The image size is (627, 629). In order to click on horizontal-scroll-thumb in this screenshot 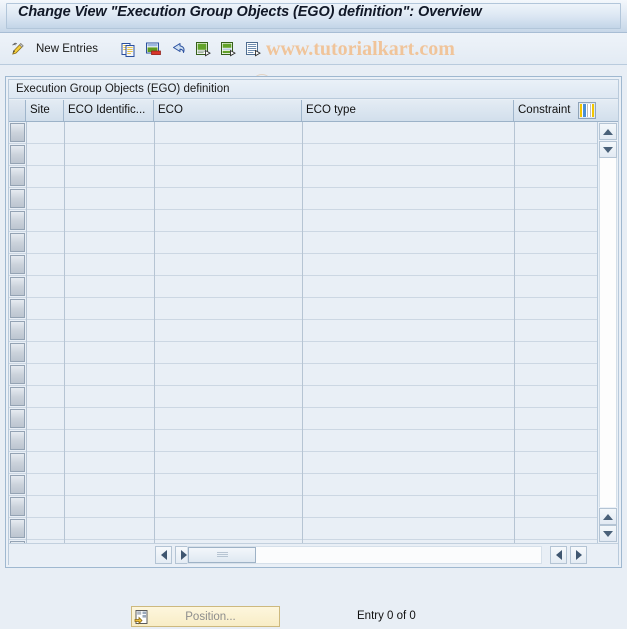, I will do `click(222, 555)`.